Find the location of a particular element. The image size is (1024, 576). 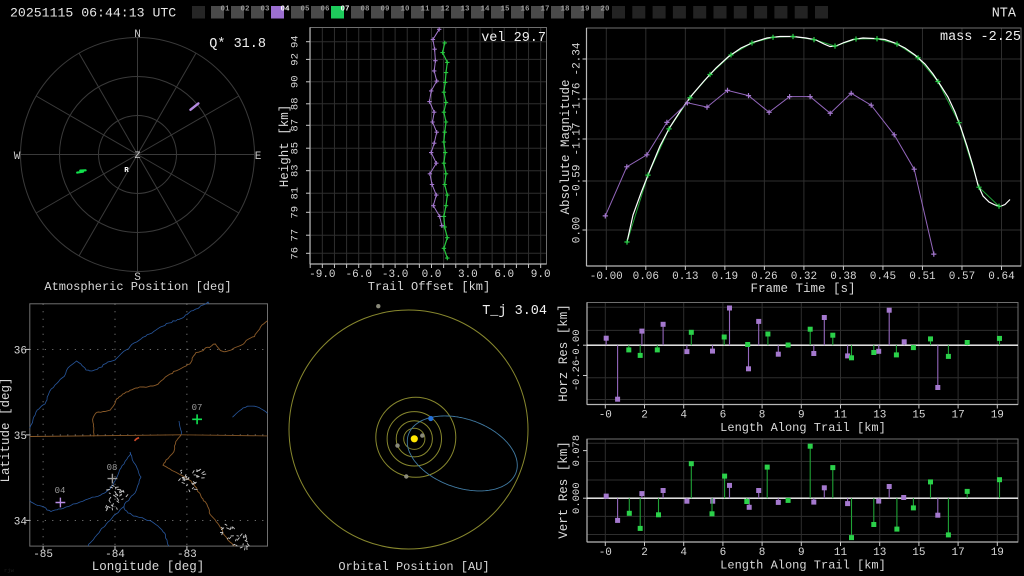

svg-text: 12 is located at coordinates (446, 10).